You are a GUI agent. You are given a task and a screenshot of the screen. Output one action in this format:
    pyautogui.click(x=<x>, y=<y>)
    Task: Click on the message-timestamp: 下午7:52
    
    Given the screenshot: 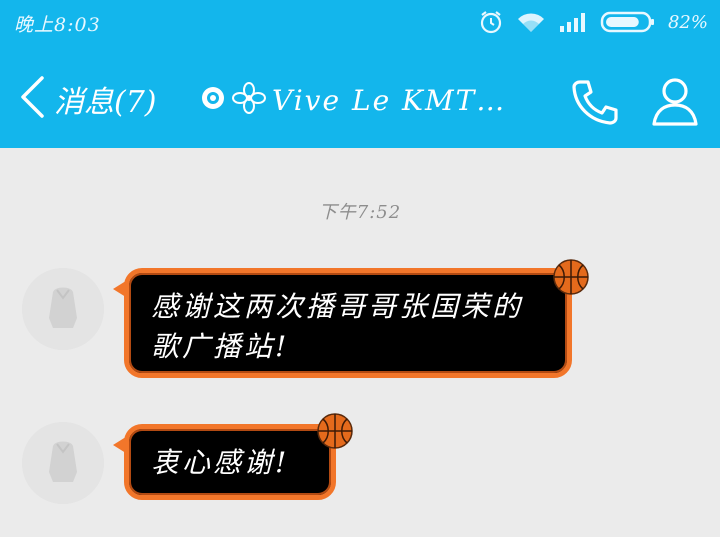 What is the action you would take?
    pyautogui.click(x=360, y=212)
    